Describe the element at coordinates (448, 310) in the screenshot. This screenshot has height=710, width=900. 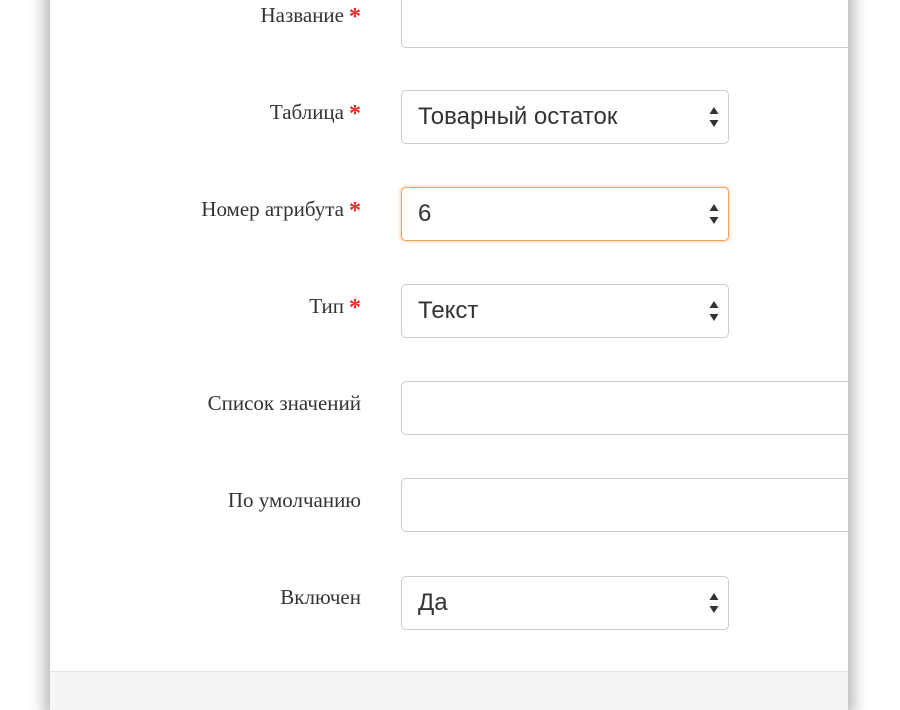
I see `type-select-value: Текст` at that location.